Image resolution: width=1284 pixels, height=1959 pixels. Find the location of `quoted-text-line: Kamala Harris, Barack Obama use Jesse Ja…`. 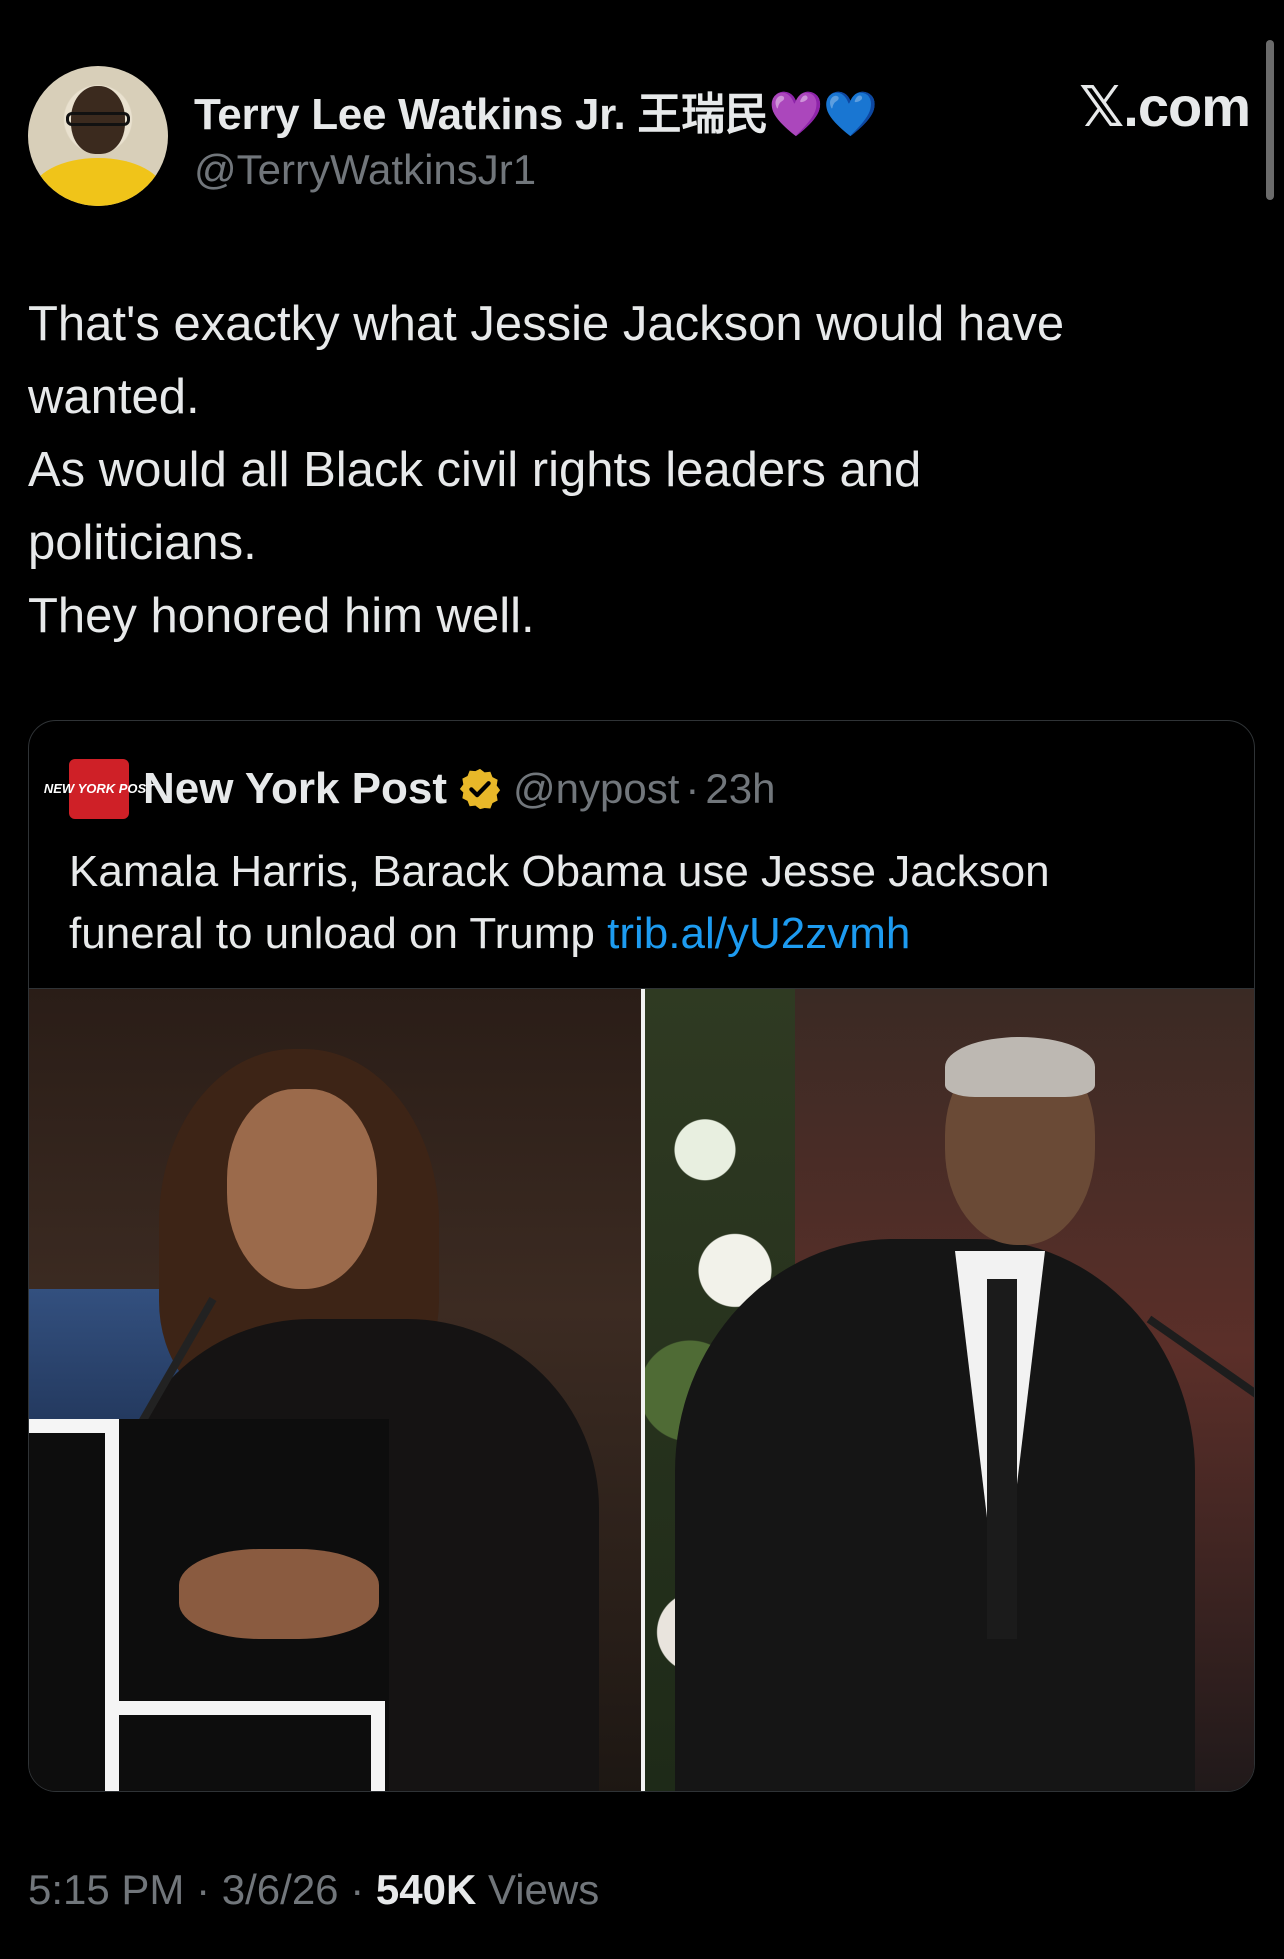

quoted-text-line: Kamala Harris, Barack Obama use Jesse Ja… is located at coordinates (559, 871).